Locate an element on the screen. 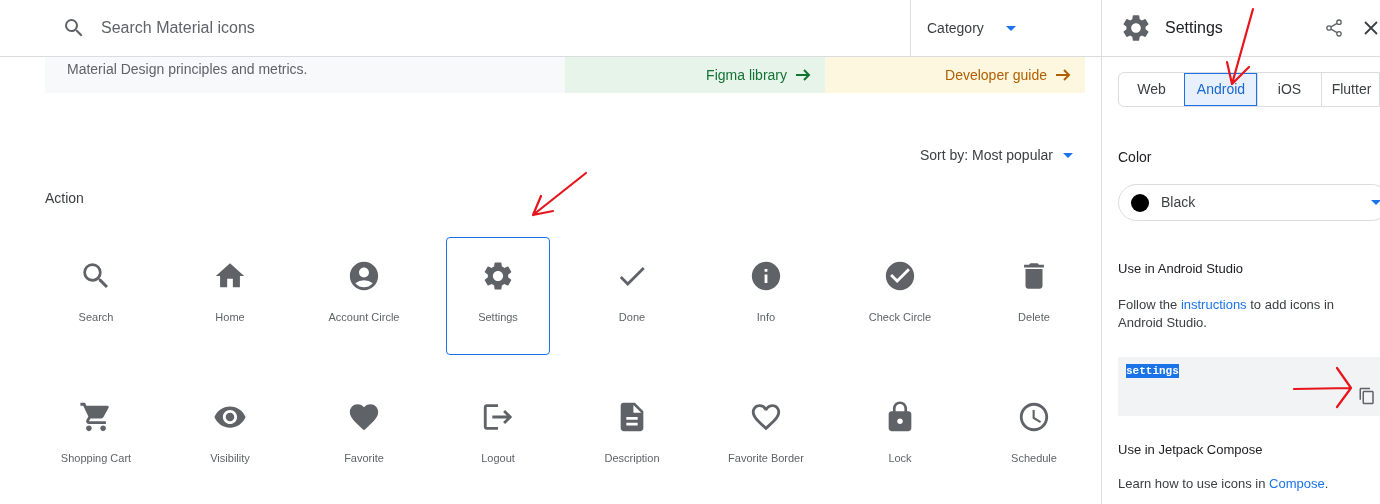  text-link: Compose is located at coordinates (1297, 483).